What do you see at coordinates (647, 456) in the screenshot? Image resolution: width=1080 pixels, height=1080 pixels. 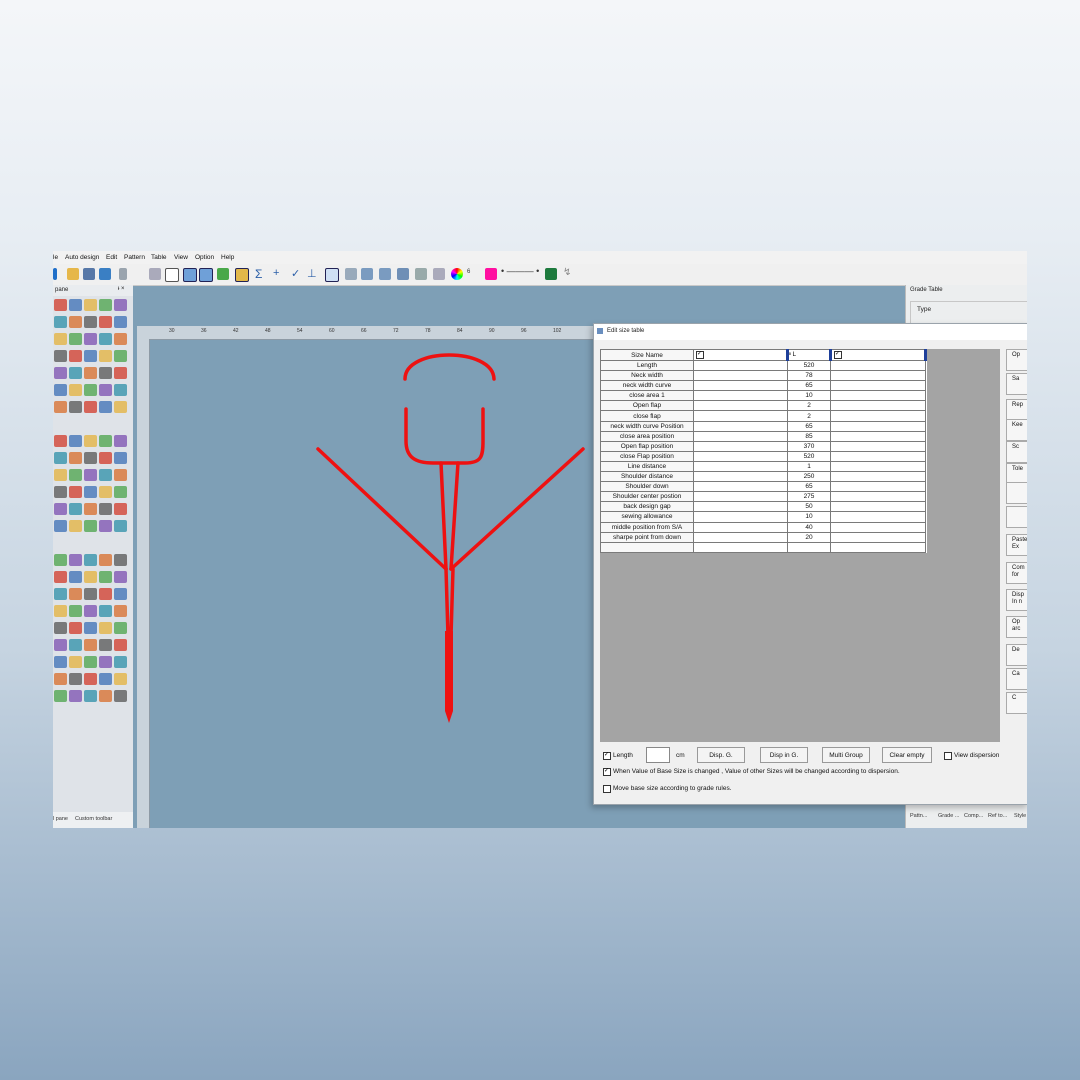 I see `size-param-name: close Flap position` at bounding box center [647, 456].